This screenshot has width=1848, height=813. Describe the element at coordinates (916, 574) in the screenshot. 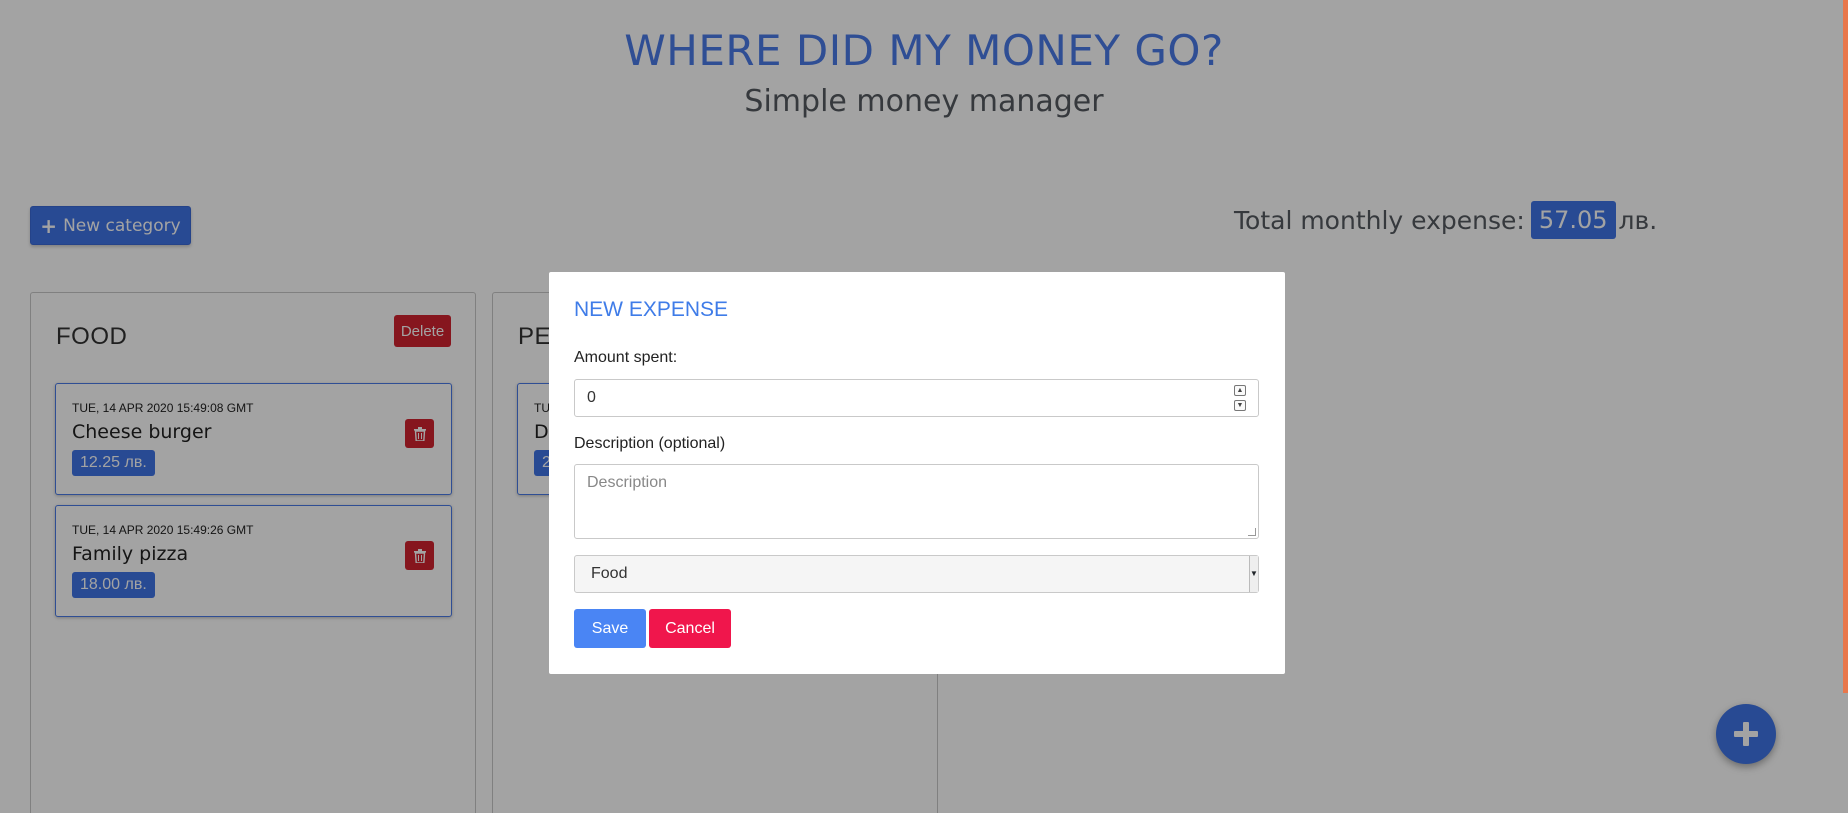

I see `category-select: Food ▼` at that location.